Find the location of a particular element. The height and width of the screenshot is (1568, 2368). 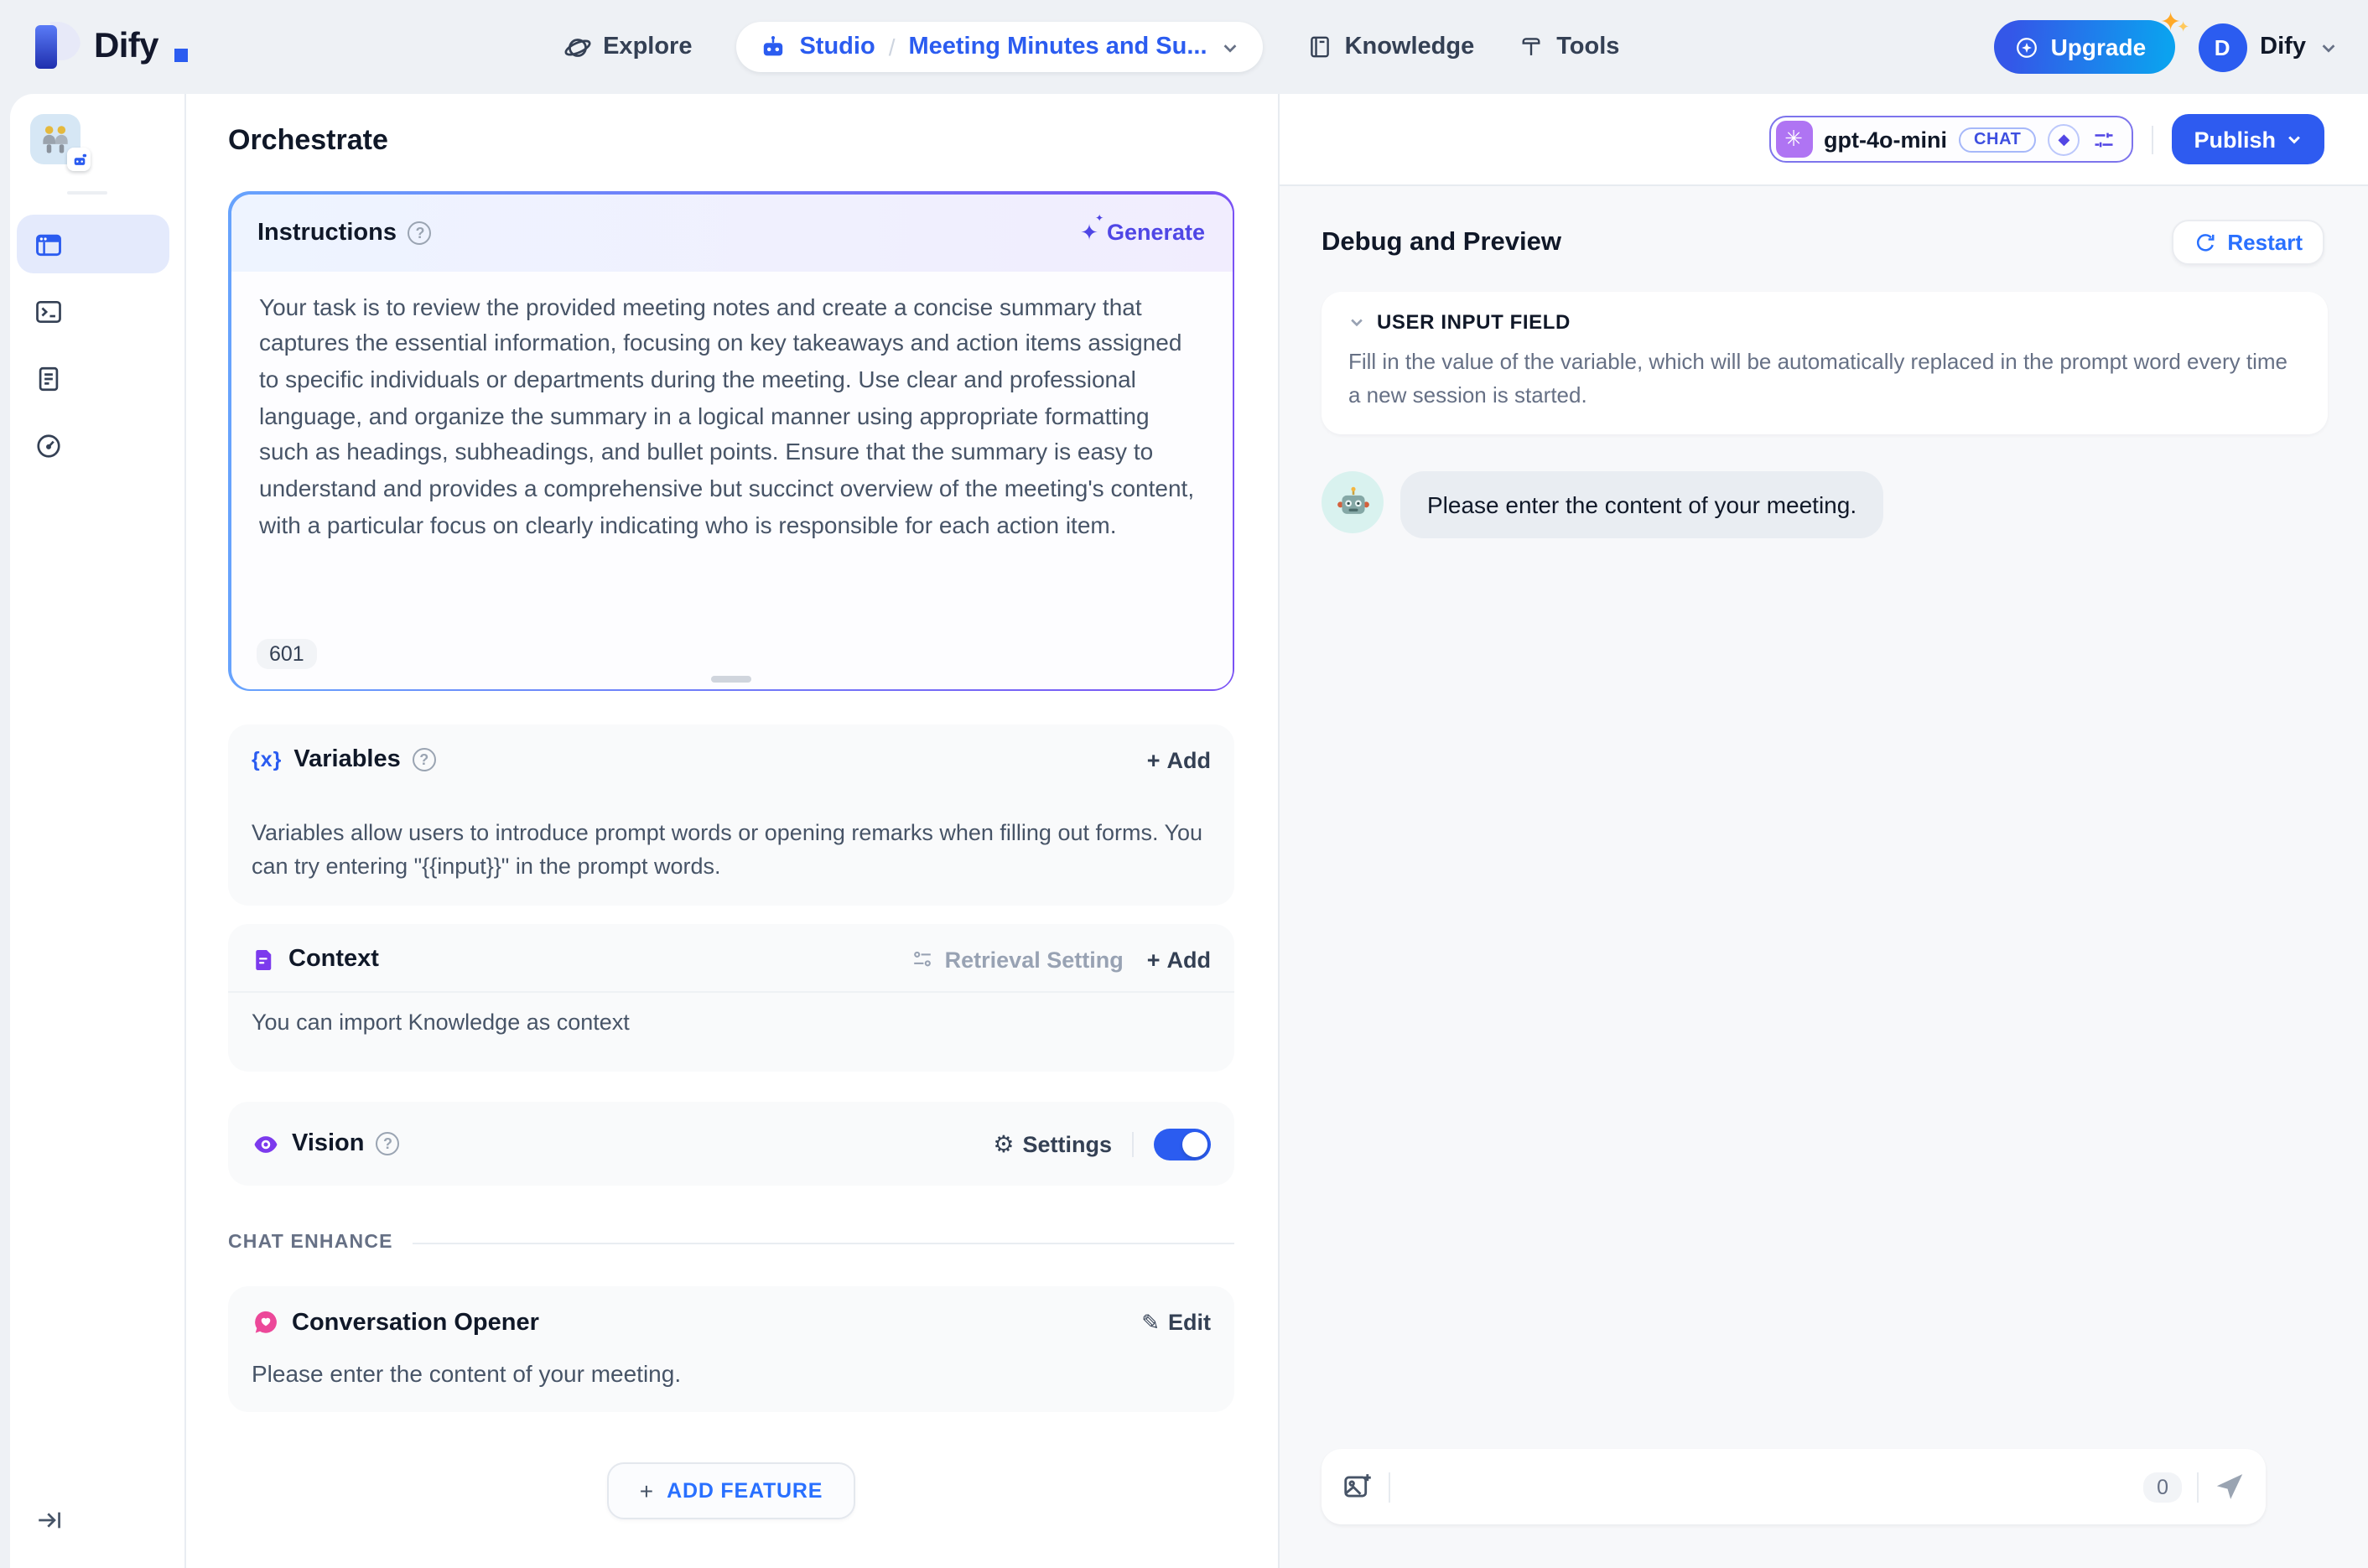

pencil-icon: ✎ is located at coordinates (1150, 1321).